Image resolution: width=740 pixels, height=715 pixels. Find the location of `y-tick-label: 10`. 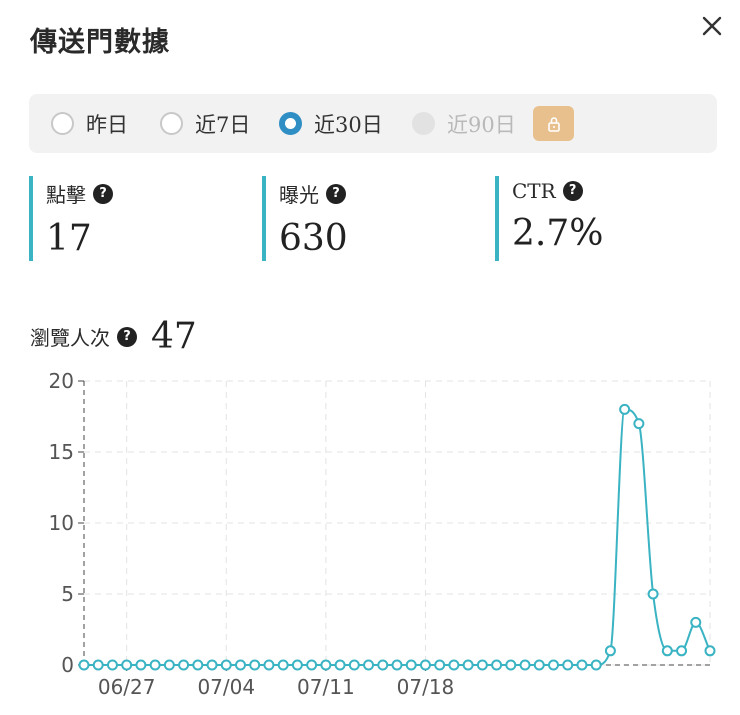

y-tick-label: 10 is located at coordinates (61, 523).